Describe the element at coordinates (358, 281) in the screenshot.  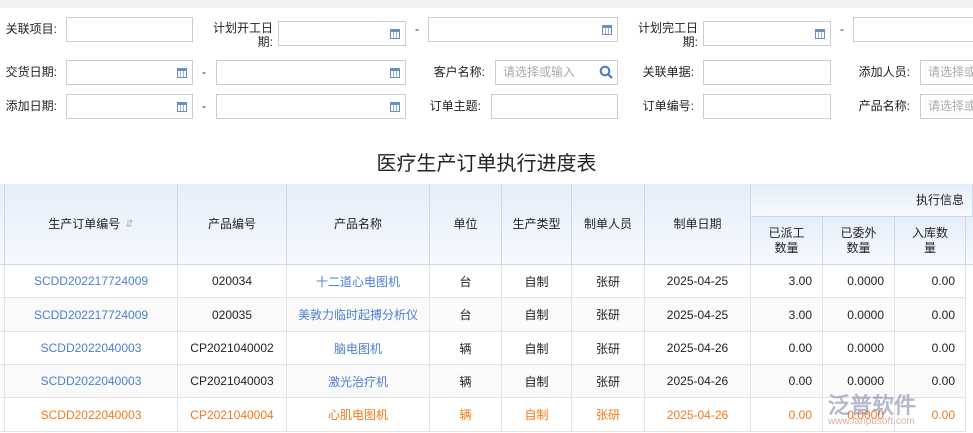
I see `cell-product-name: 十二道心电图机` at that location.